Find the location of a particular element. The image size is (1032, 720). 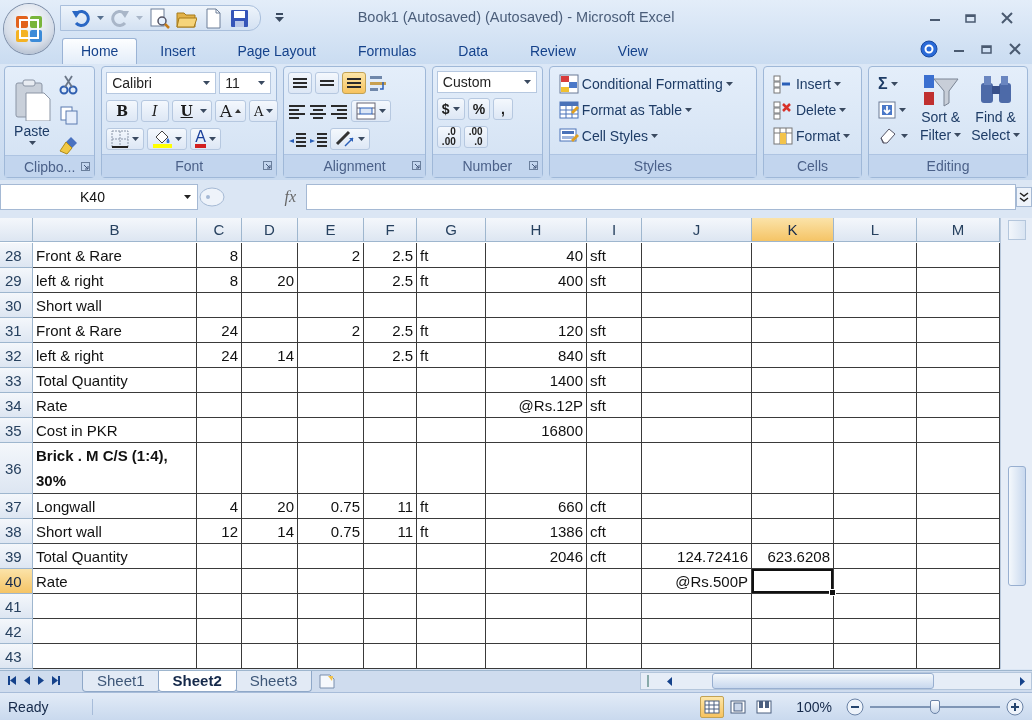

logo-icon is located at coordinates (29, 29).